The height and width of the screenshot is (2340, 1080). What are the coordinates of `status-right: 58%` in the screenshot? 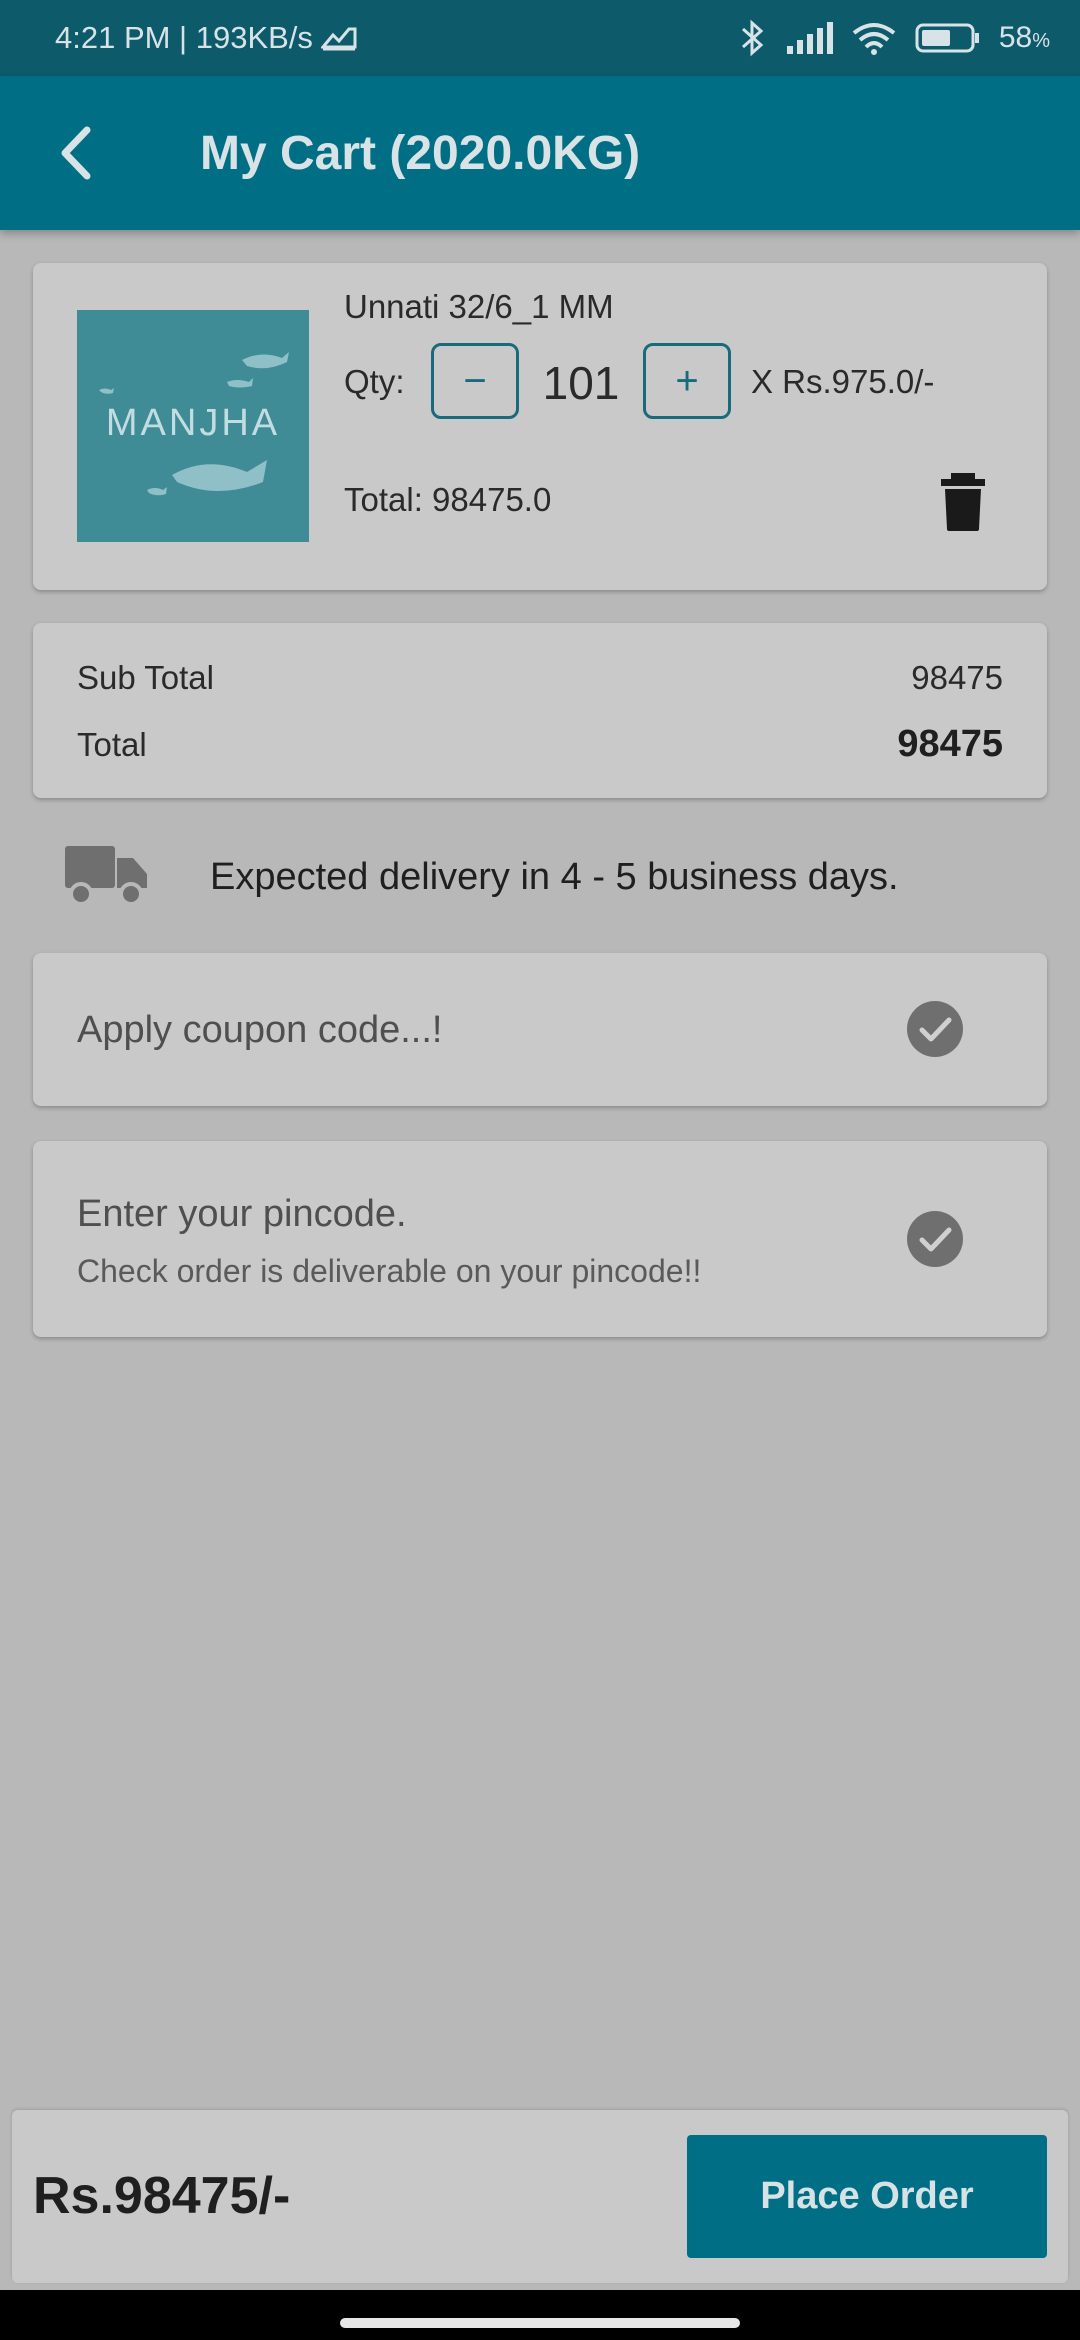 It's located at (893, 38).